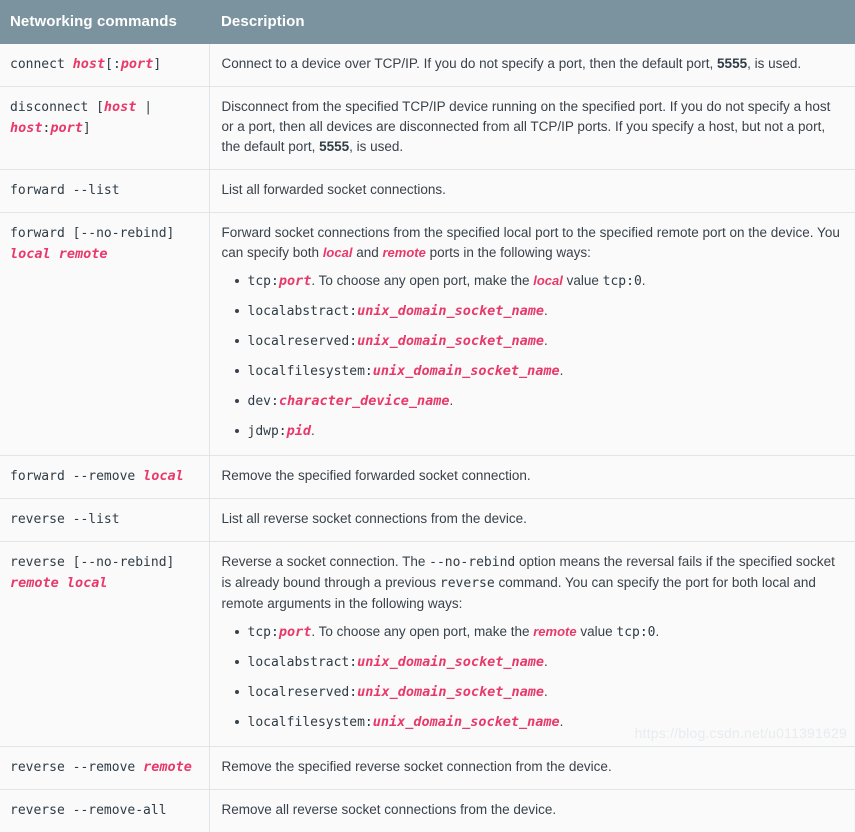  What do you see at coordinates (65, 190) in the screenshot?
I see `code-token: forward --list` at bounding box center [65, 190].